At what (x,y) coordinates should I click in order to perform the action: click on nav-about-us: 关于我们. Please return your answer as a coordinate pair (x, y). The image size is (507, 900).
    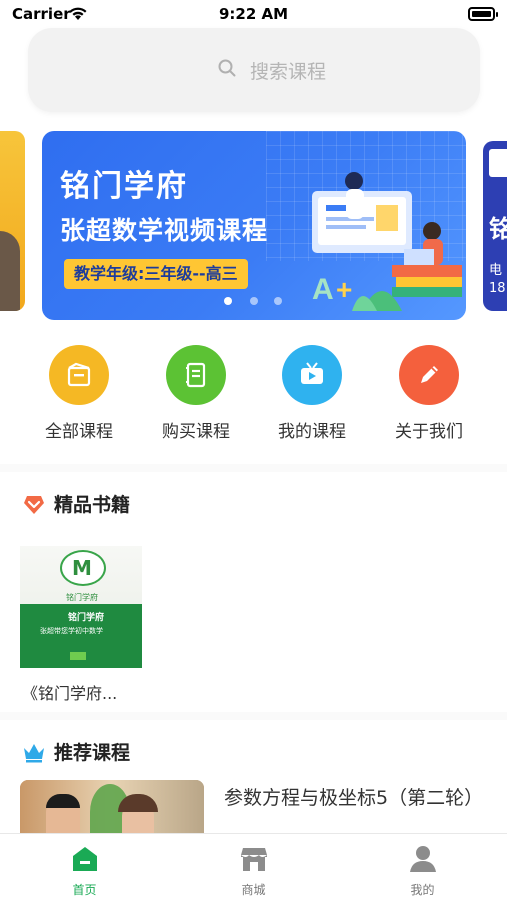
    Looking at the image, I should click on (429, 395).